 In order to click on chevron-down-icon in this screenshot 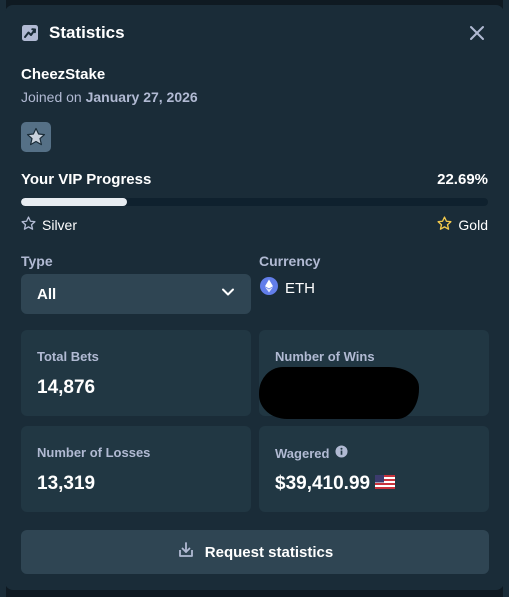, I will do `click(228, 294)`.